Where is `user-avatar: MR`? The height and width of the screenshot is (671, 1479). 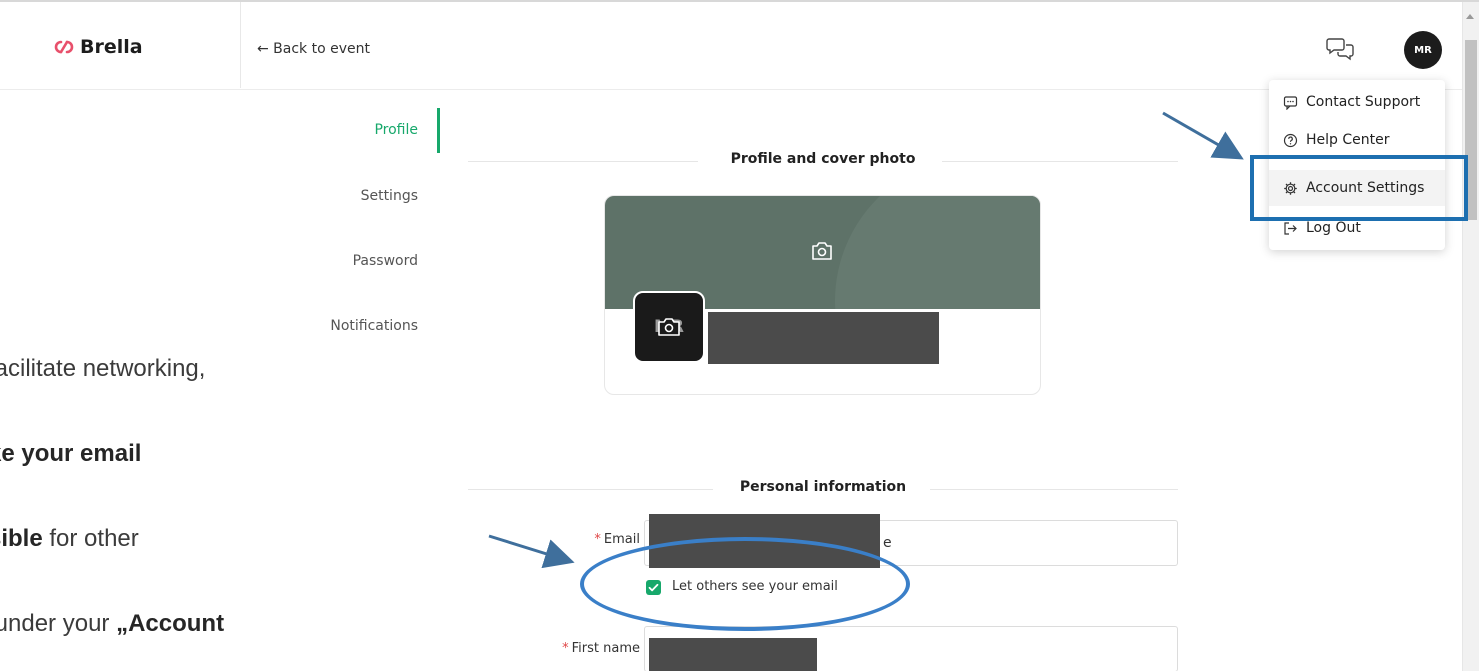
user-avatar: MR is located at coordinates (1423, 50).